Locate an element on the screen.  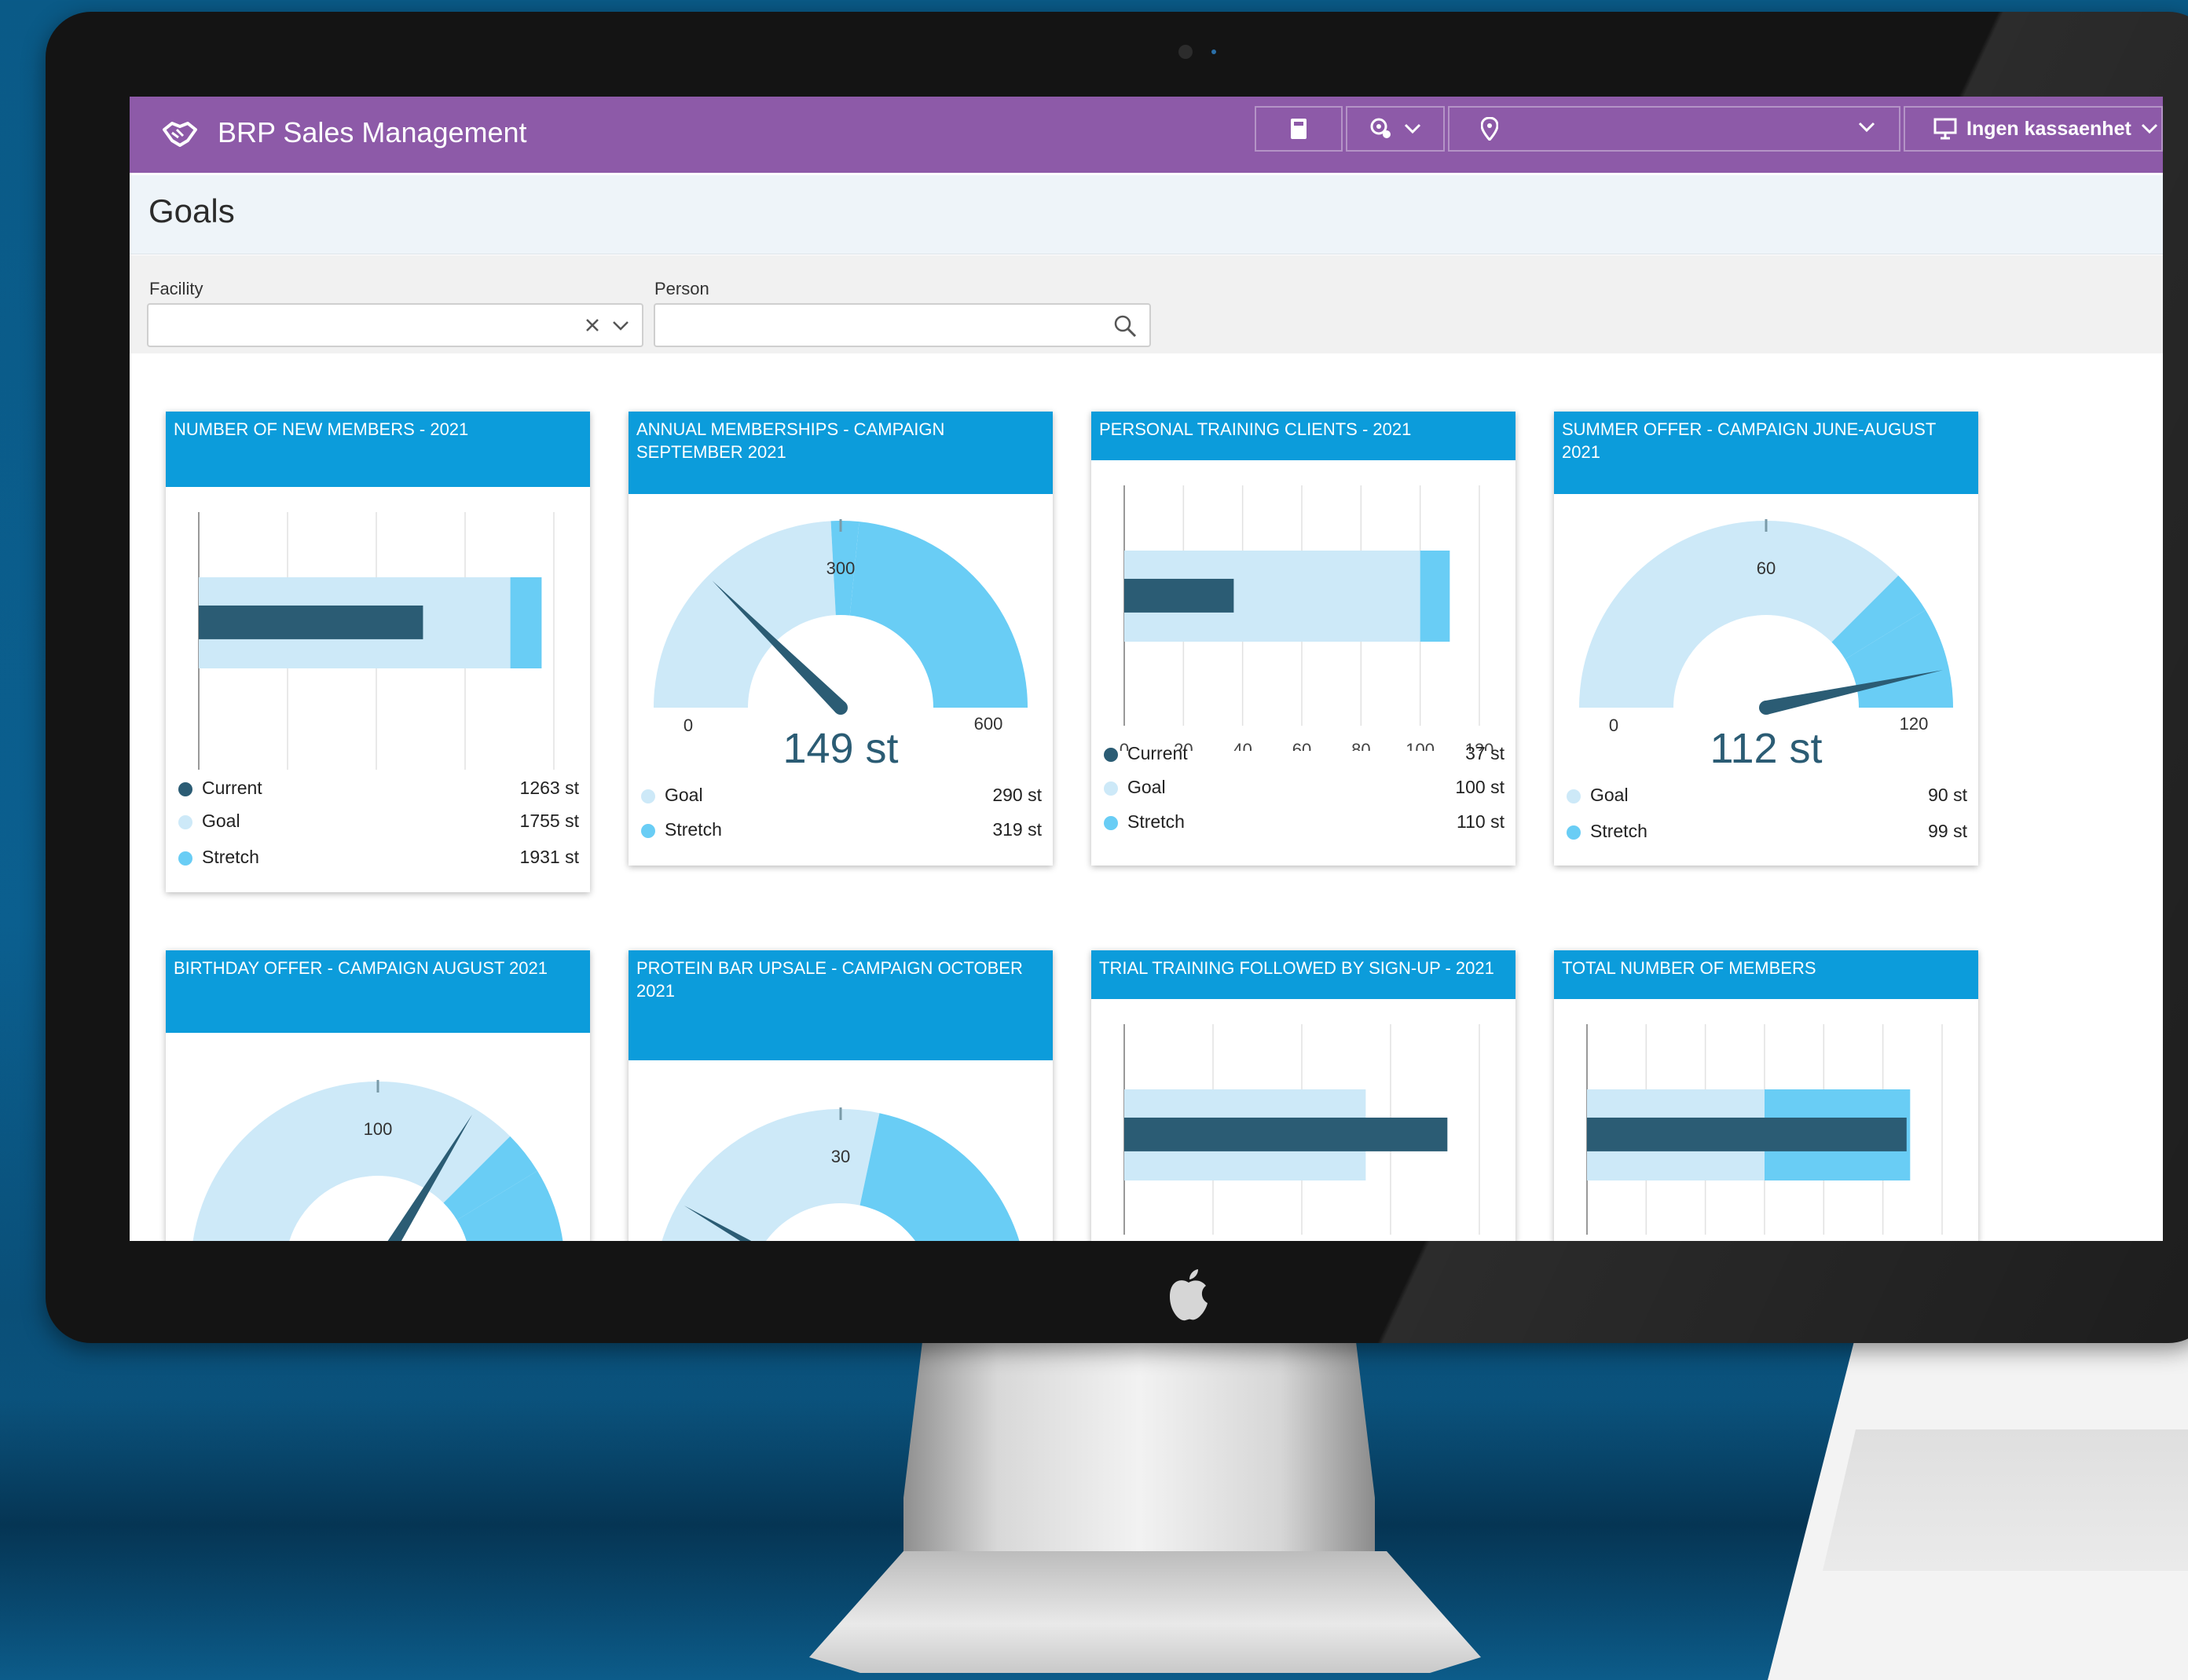
gauge-value-label: 149 st is located at coordinates (840, 748).